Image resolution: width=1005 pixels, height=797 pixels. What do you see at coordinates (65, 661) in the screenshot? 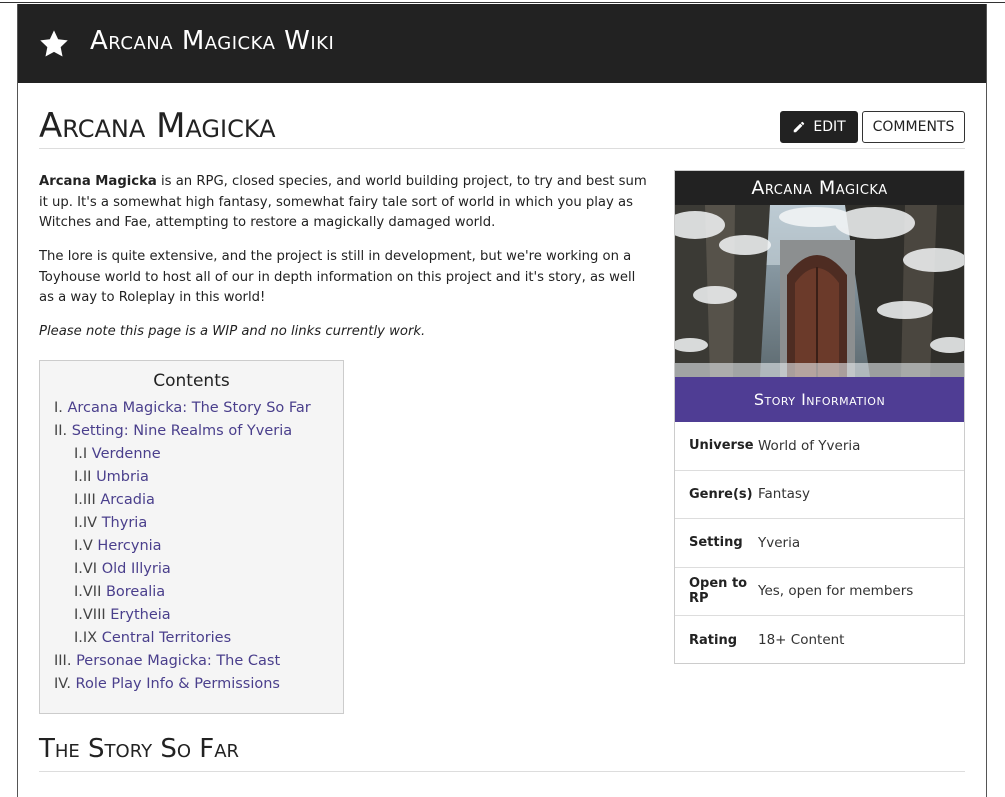
I see `toc-item-number: III.` at bounding box center [65, 661].